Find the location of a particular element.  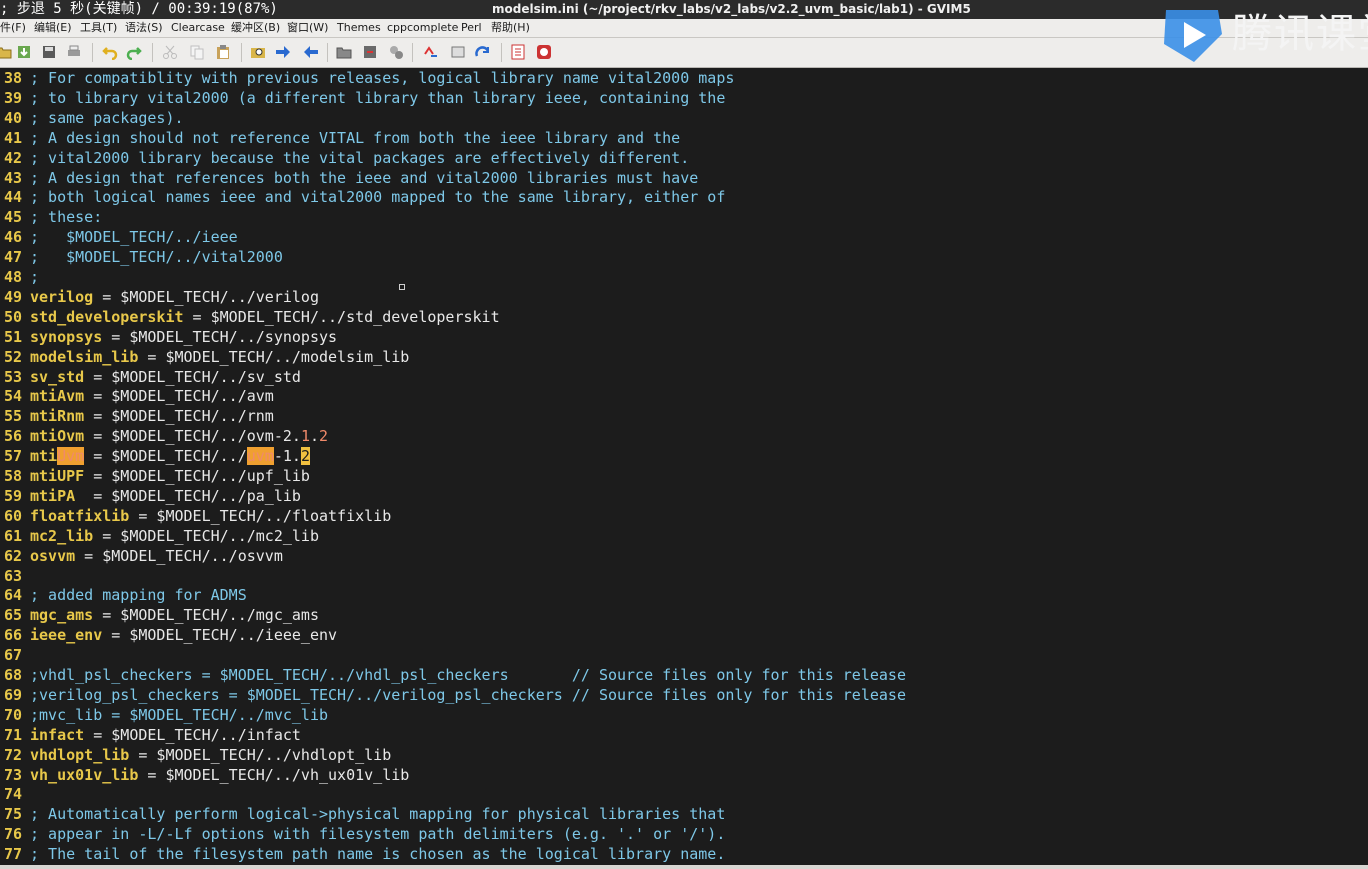

code-line: 58 mtiUPF = $MODEL_TECH/../upf_lib is located at coordinates (155, 476).